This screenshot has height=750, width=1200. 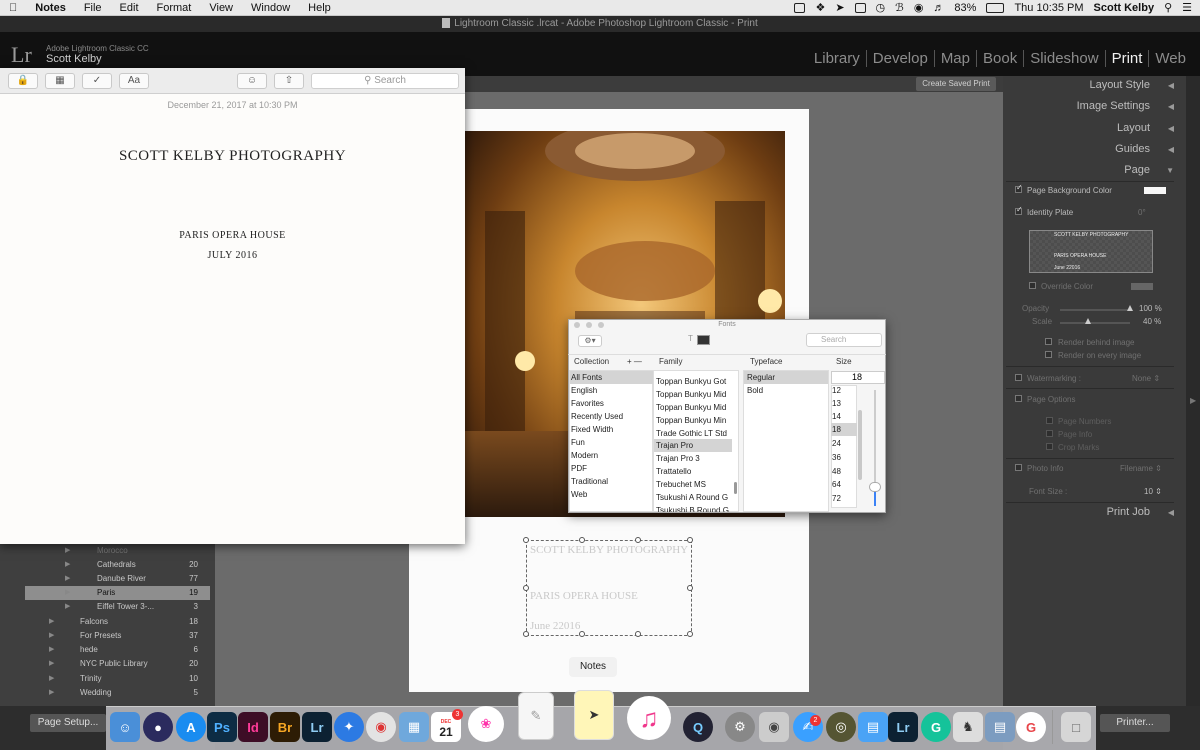 What do you see at coordinates (1019, 188) in the screenshot?
I see `page-bg-checkbox` at bounding box center [1019, 188].